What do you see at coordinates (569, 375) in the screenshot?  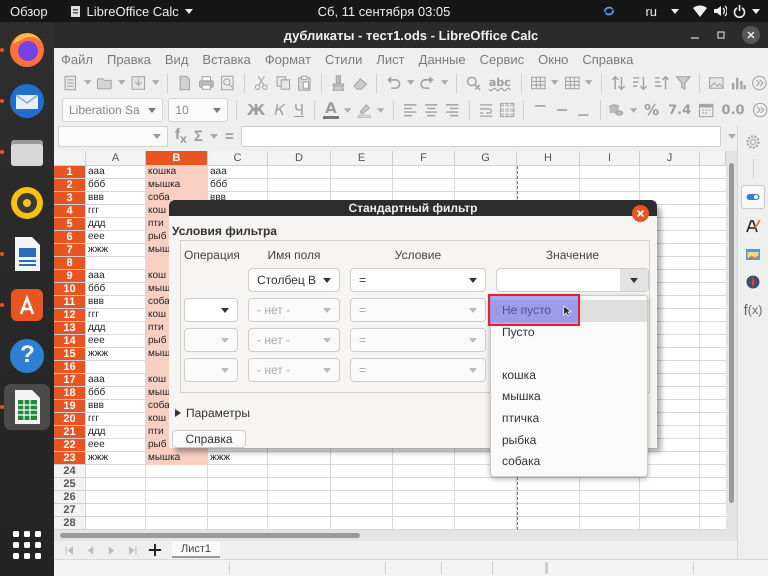 I see `dropdown-option: кошка` at bounding box center [569, 375].